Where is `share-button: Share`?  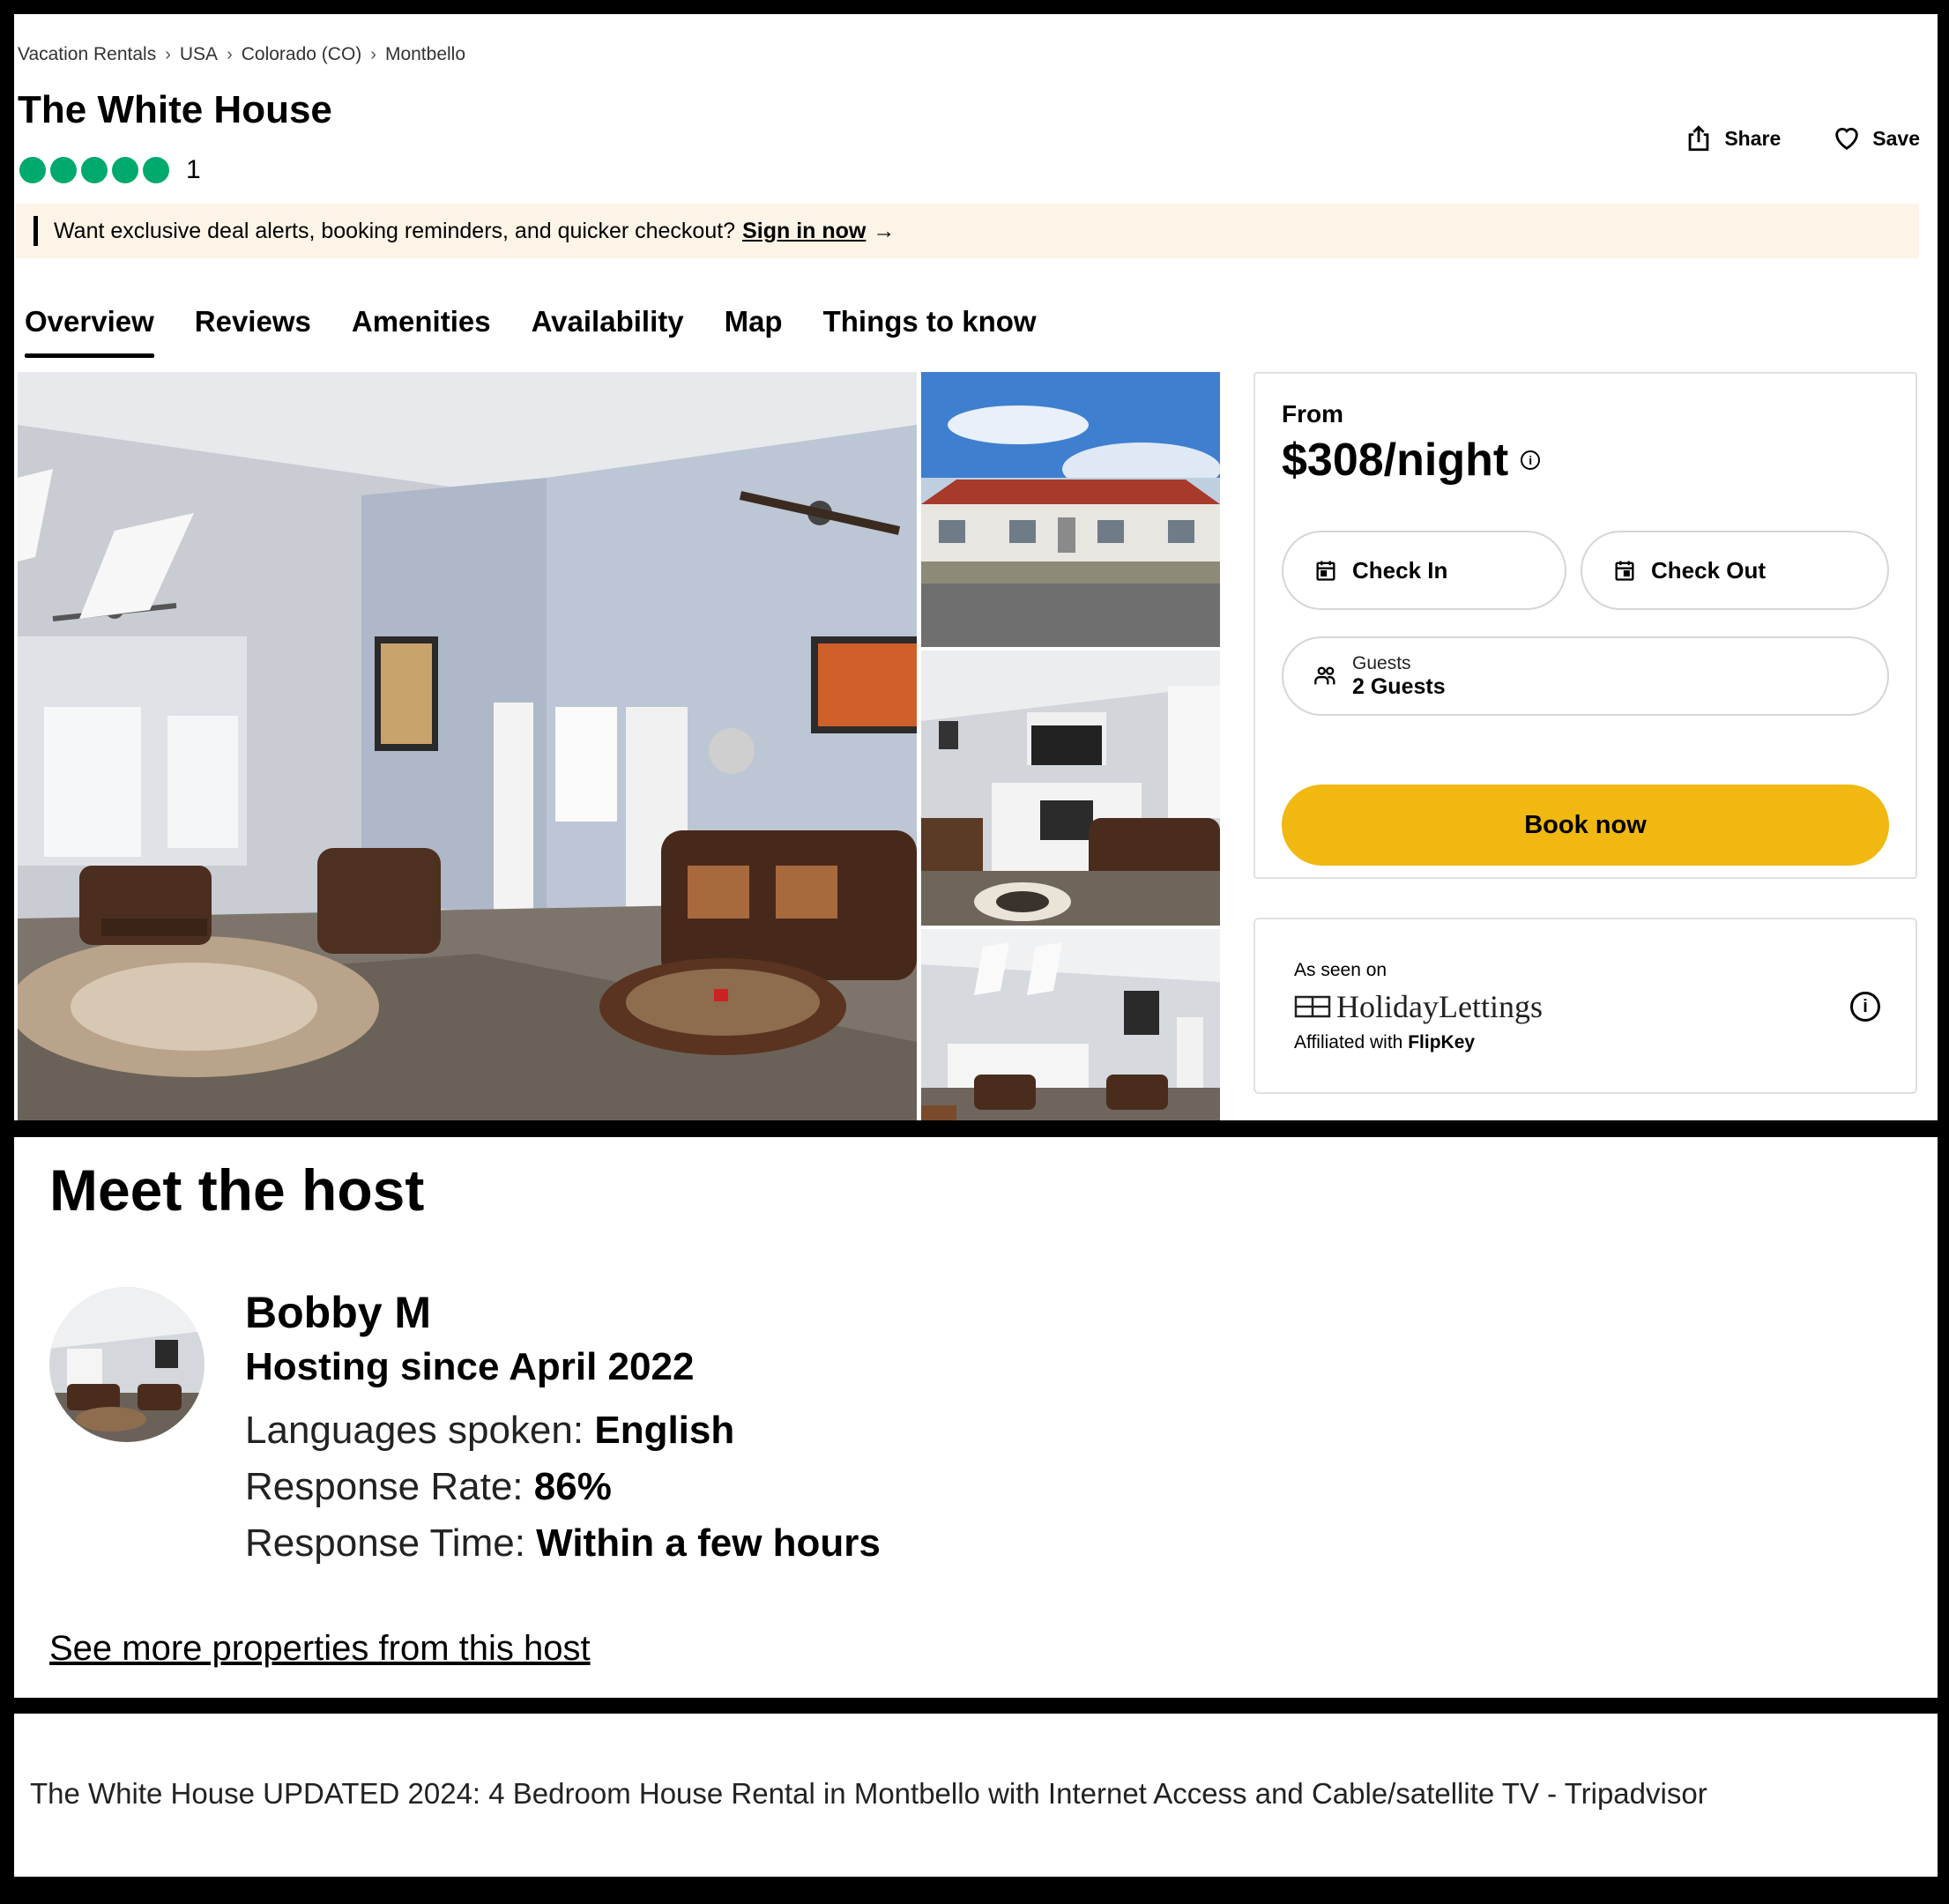
share-button: Share is located at coordinates (1732, 138).